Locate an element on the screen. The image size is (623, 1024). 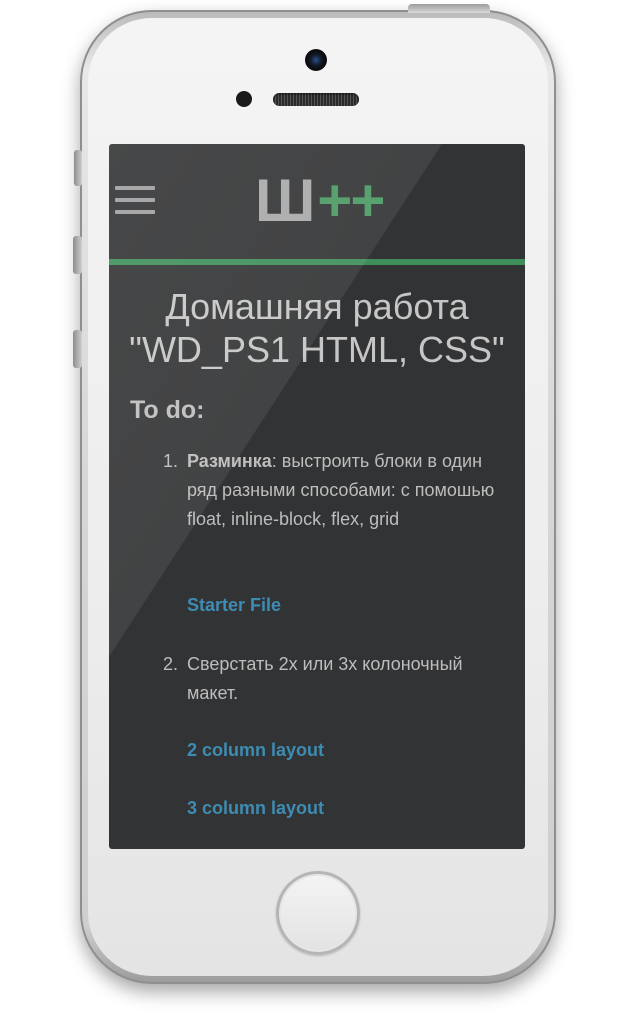
list-item-number: 2. is located at coordinates (171, 664).